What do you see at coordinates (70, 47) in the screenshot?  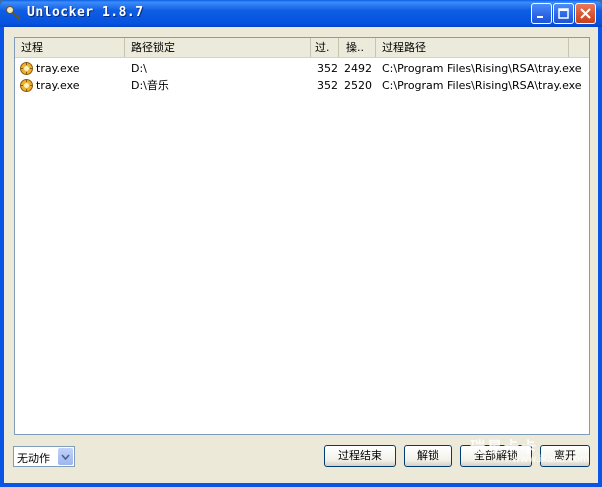 I see `column-header-process: 过程` at bounding box center [70, 47].